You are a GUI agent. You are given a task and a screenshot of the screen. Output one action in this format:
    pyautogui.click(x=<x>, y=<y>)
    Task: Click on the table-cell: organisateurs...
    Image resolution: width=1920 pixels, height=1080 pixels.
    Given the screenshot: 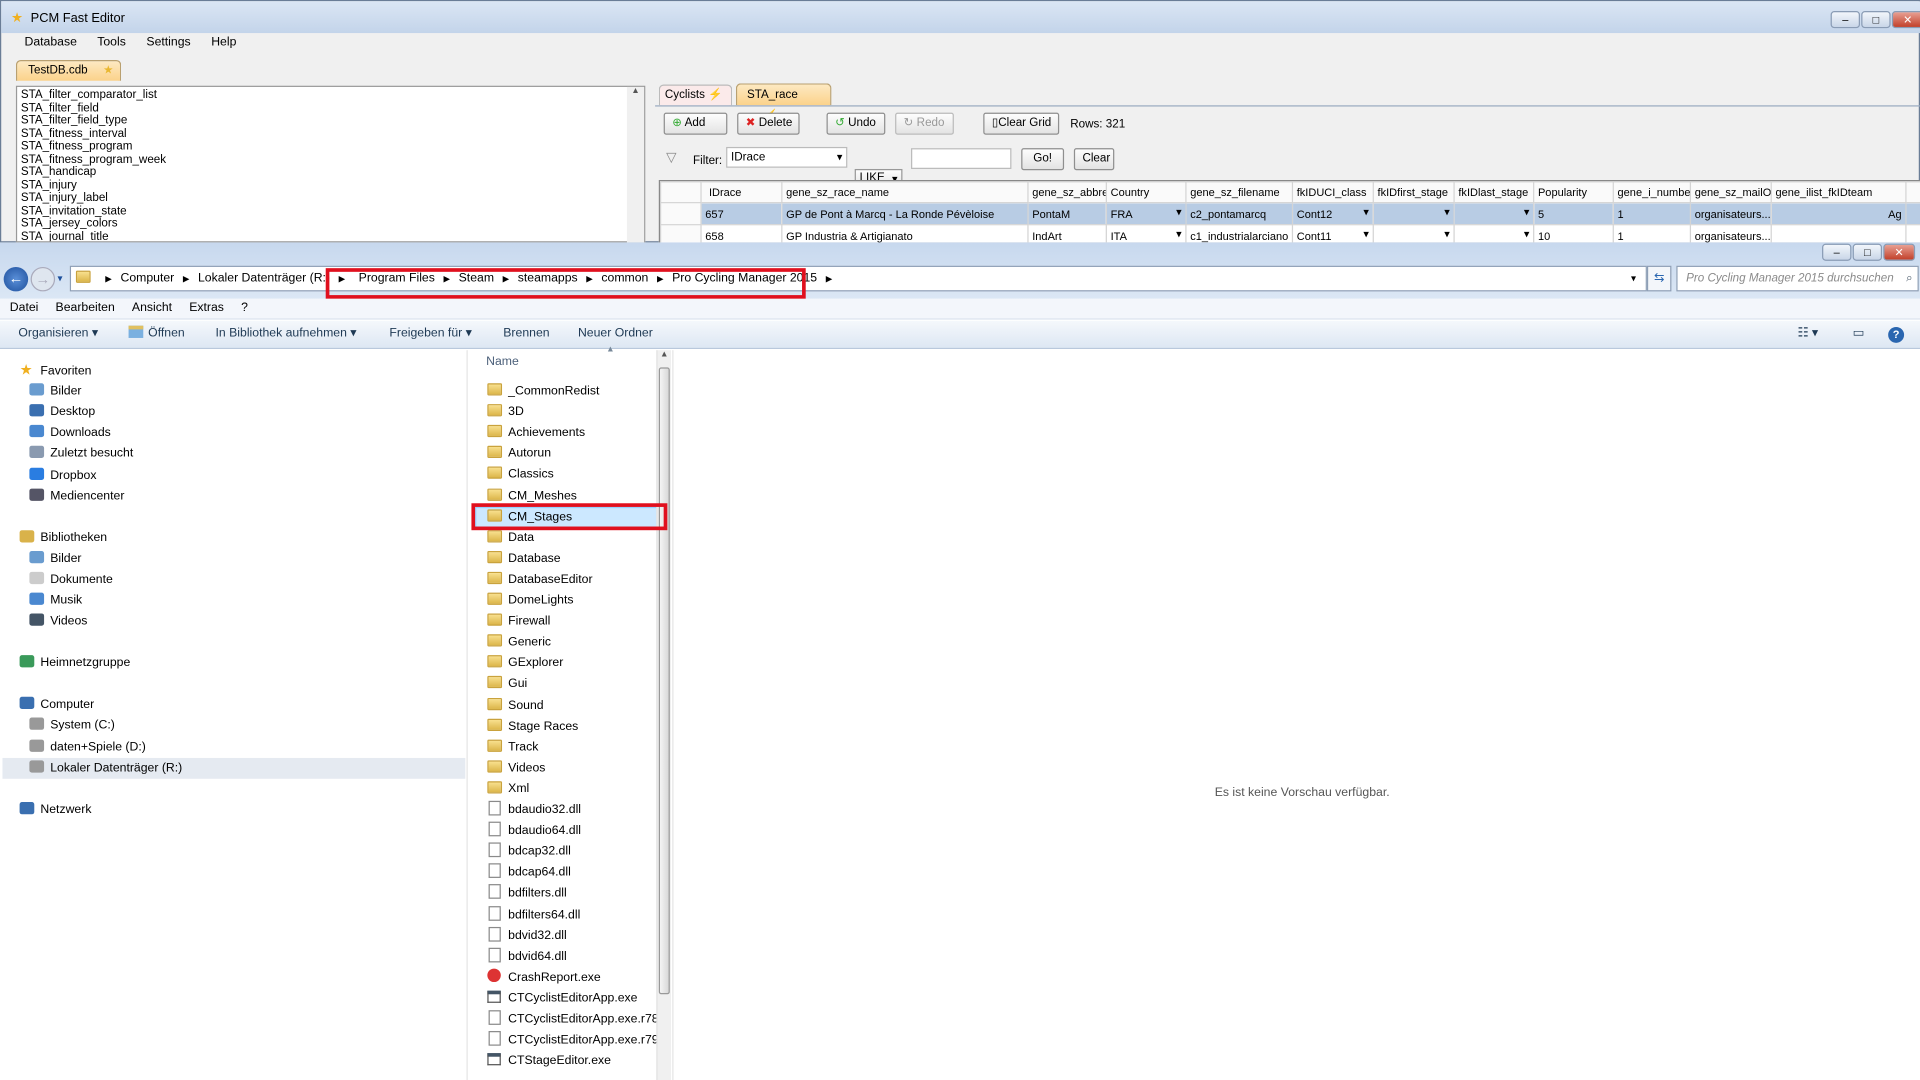 What is the action you would take?
    pyautogui.click(x=1730, y=233)
    